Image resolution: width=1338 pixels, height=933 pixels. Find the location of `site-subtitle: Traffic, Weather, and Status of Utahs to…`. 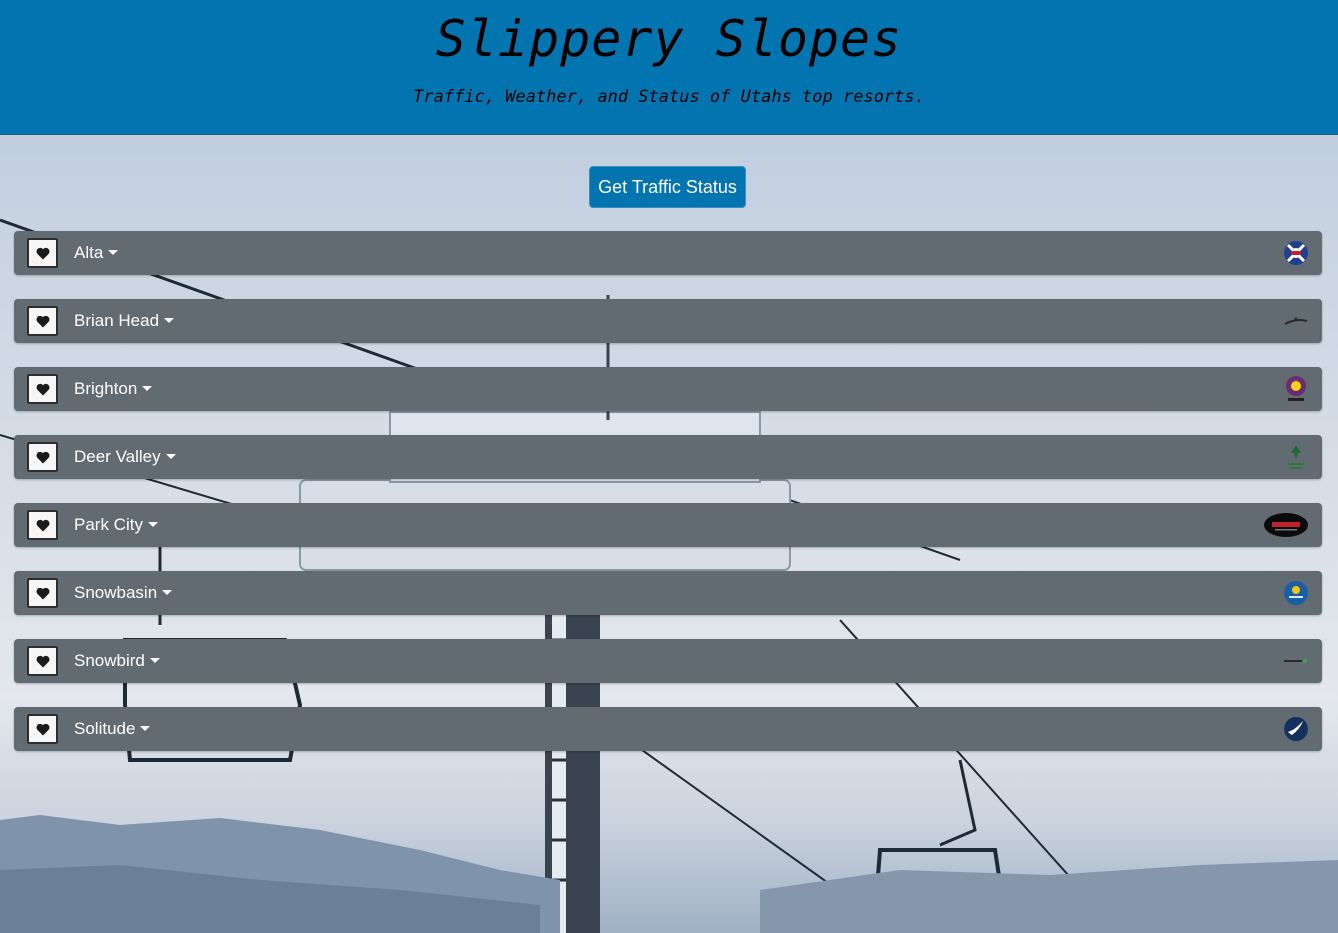

site-subtitle: Traffic, Weather, and Status of Utahs to… is located at coordinates (669, 97).